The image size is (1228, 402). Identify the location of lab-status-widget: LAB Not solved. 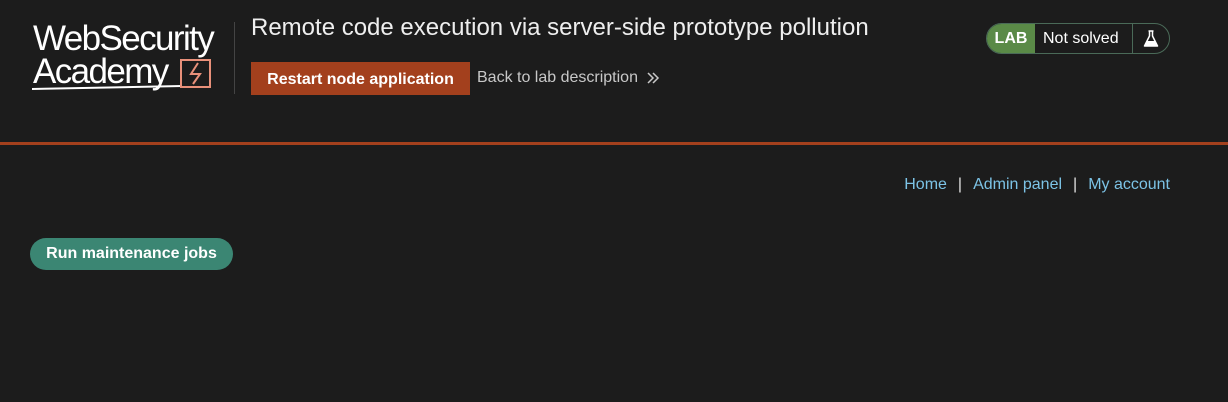
(1078, 38).